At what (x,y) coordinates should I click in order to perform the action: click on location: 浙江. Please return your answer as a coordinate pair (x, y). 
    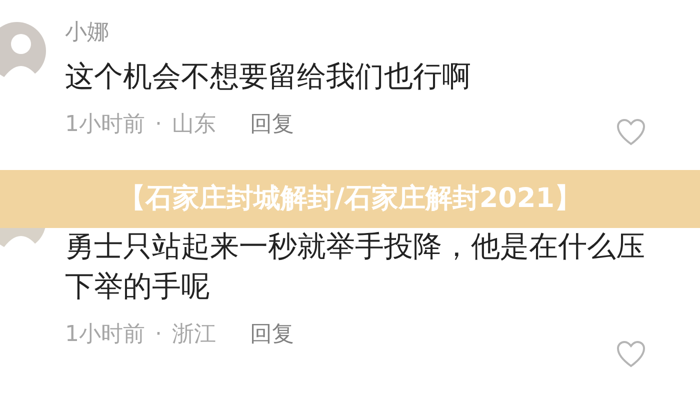
    Looking at the image, I should click on (194, 335).